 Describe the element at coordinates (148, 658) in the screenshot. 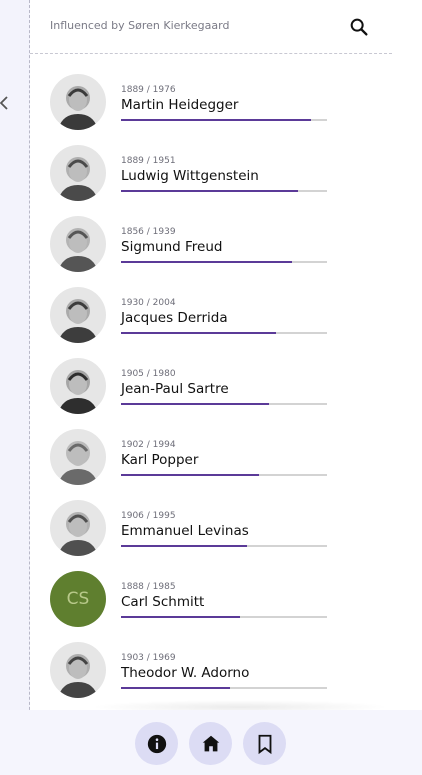

I see `life-dates: 1903 / 1969` at that location.